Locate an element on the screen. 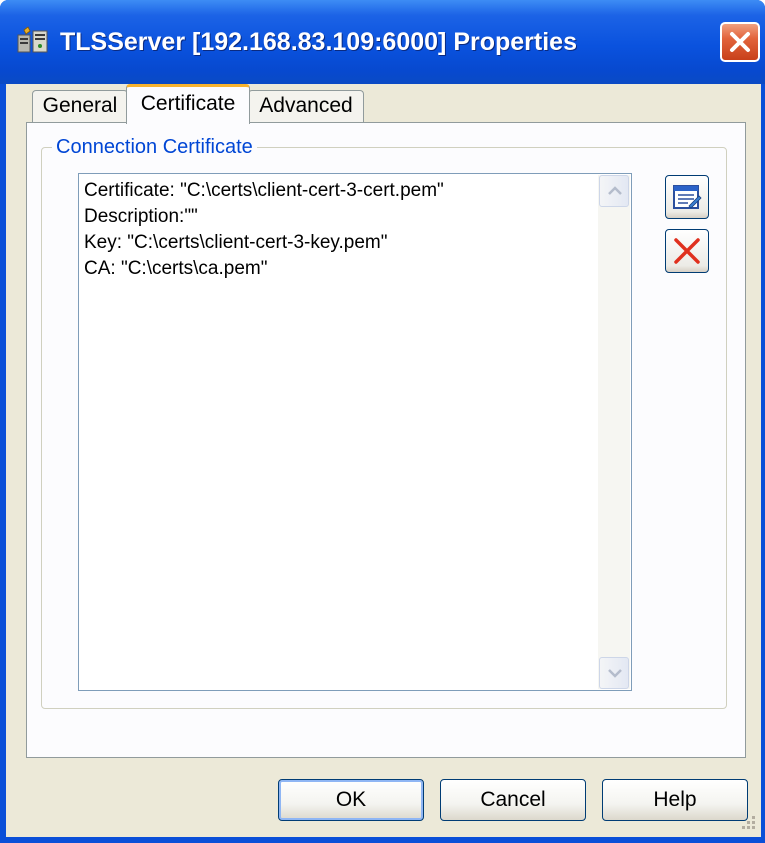 The width and height of the screenshot is (765, 843). ok-button: OK is located at coordinates (351, 800).